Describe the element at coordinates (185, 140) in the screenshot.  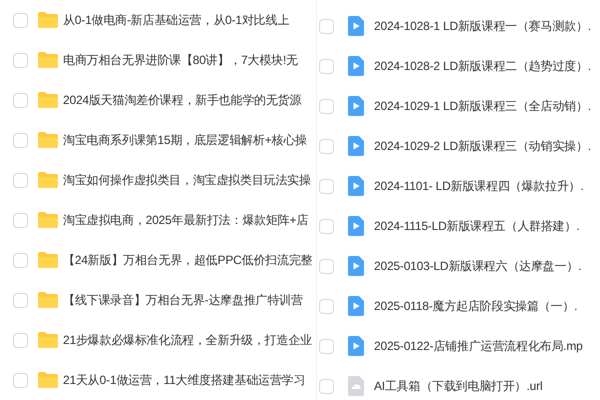
I see `file-name: 淘宝电商系列课第15期，底层逻辑解析+核心操` at that location.